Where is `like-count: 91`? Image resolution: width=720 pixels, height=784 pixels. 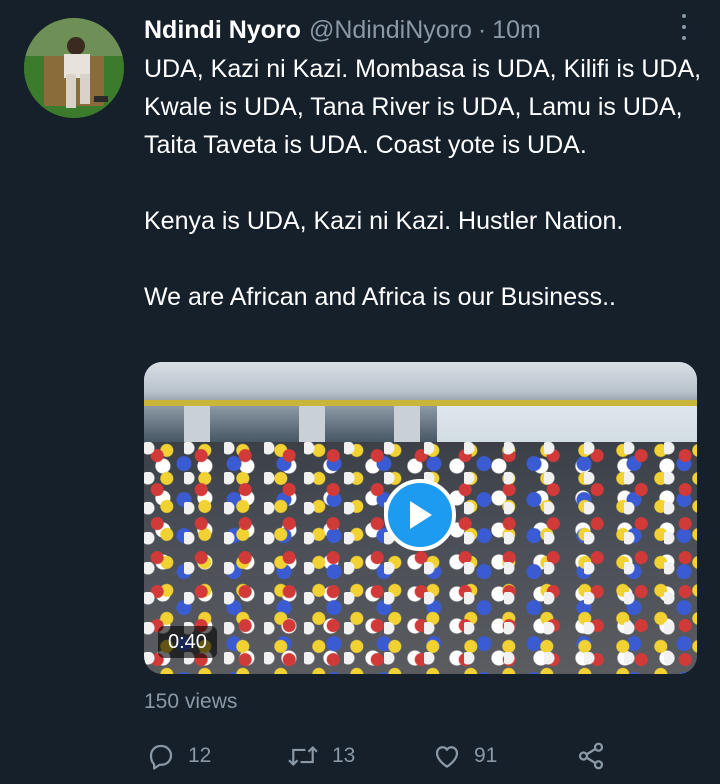
like-count: 91 is located at coordinates (486, 755).